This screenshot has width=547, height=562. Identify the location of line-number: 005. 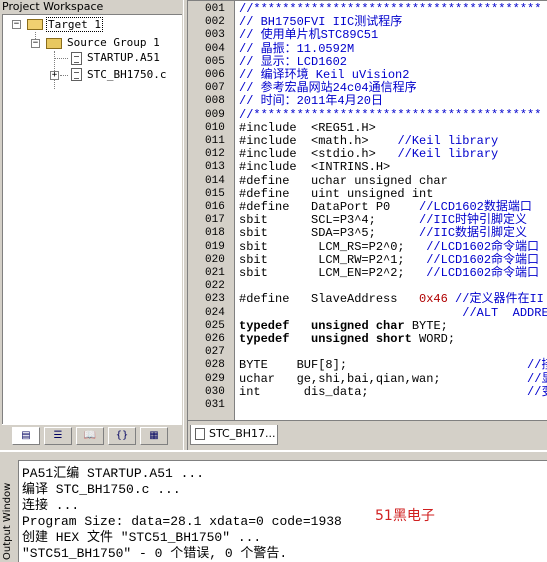
(215, 61).